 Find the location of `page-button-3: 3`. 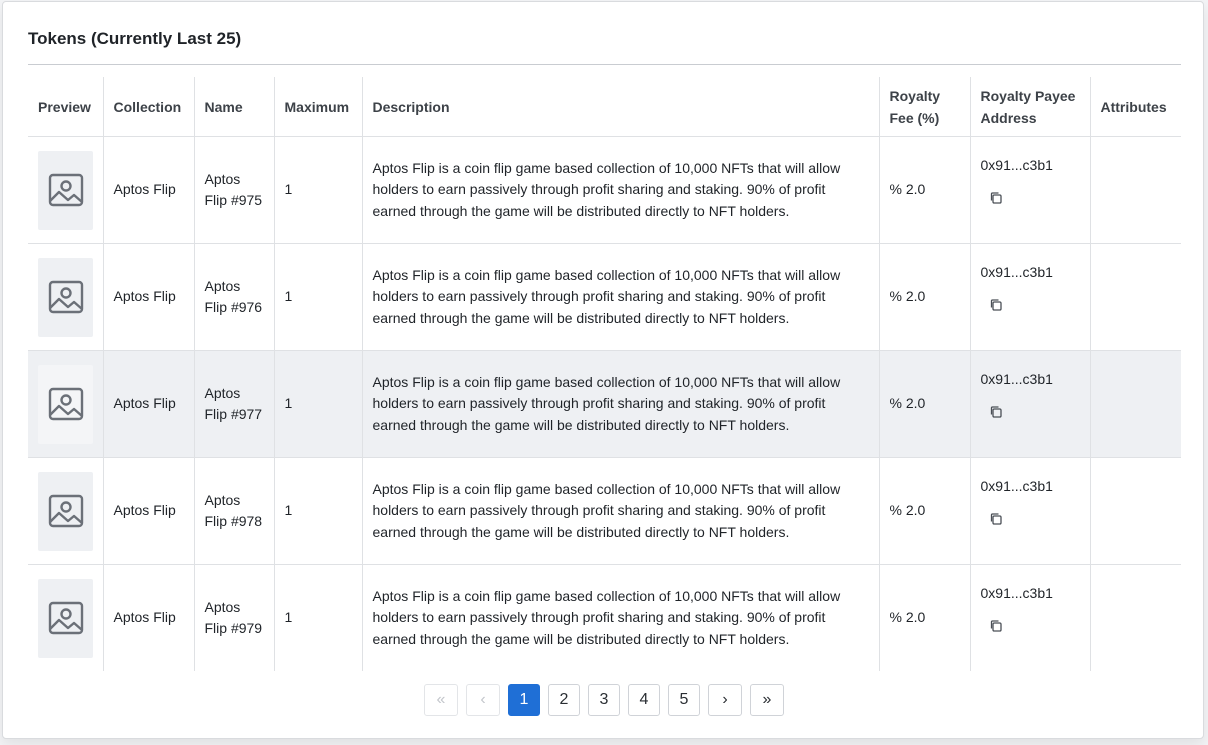

page-button-3: 3 is located at coordinates (604, 700).